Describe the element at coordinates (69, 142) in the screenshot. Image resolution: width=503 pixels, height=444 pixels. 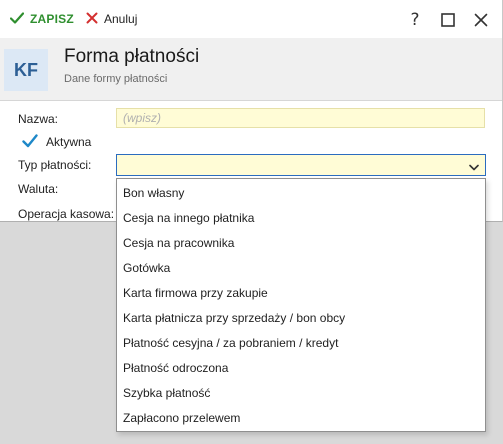
I see `active-label: Aktywna` at that location.